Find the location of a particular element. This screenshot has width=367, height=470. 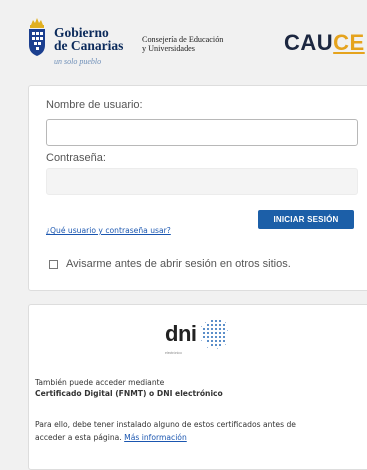

username-label: Nombre de usuario: is located at coordinates (94, 105).